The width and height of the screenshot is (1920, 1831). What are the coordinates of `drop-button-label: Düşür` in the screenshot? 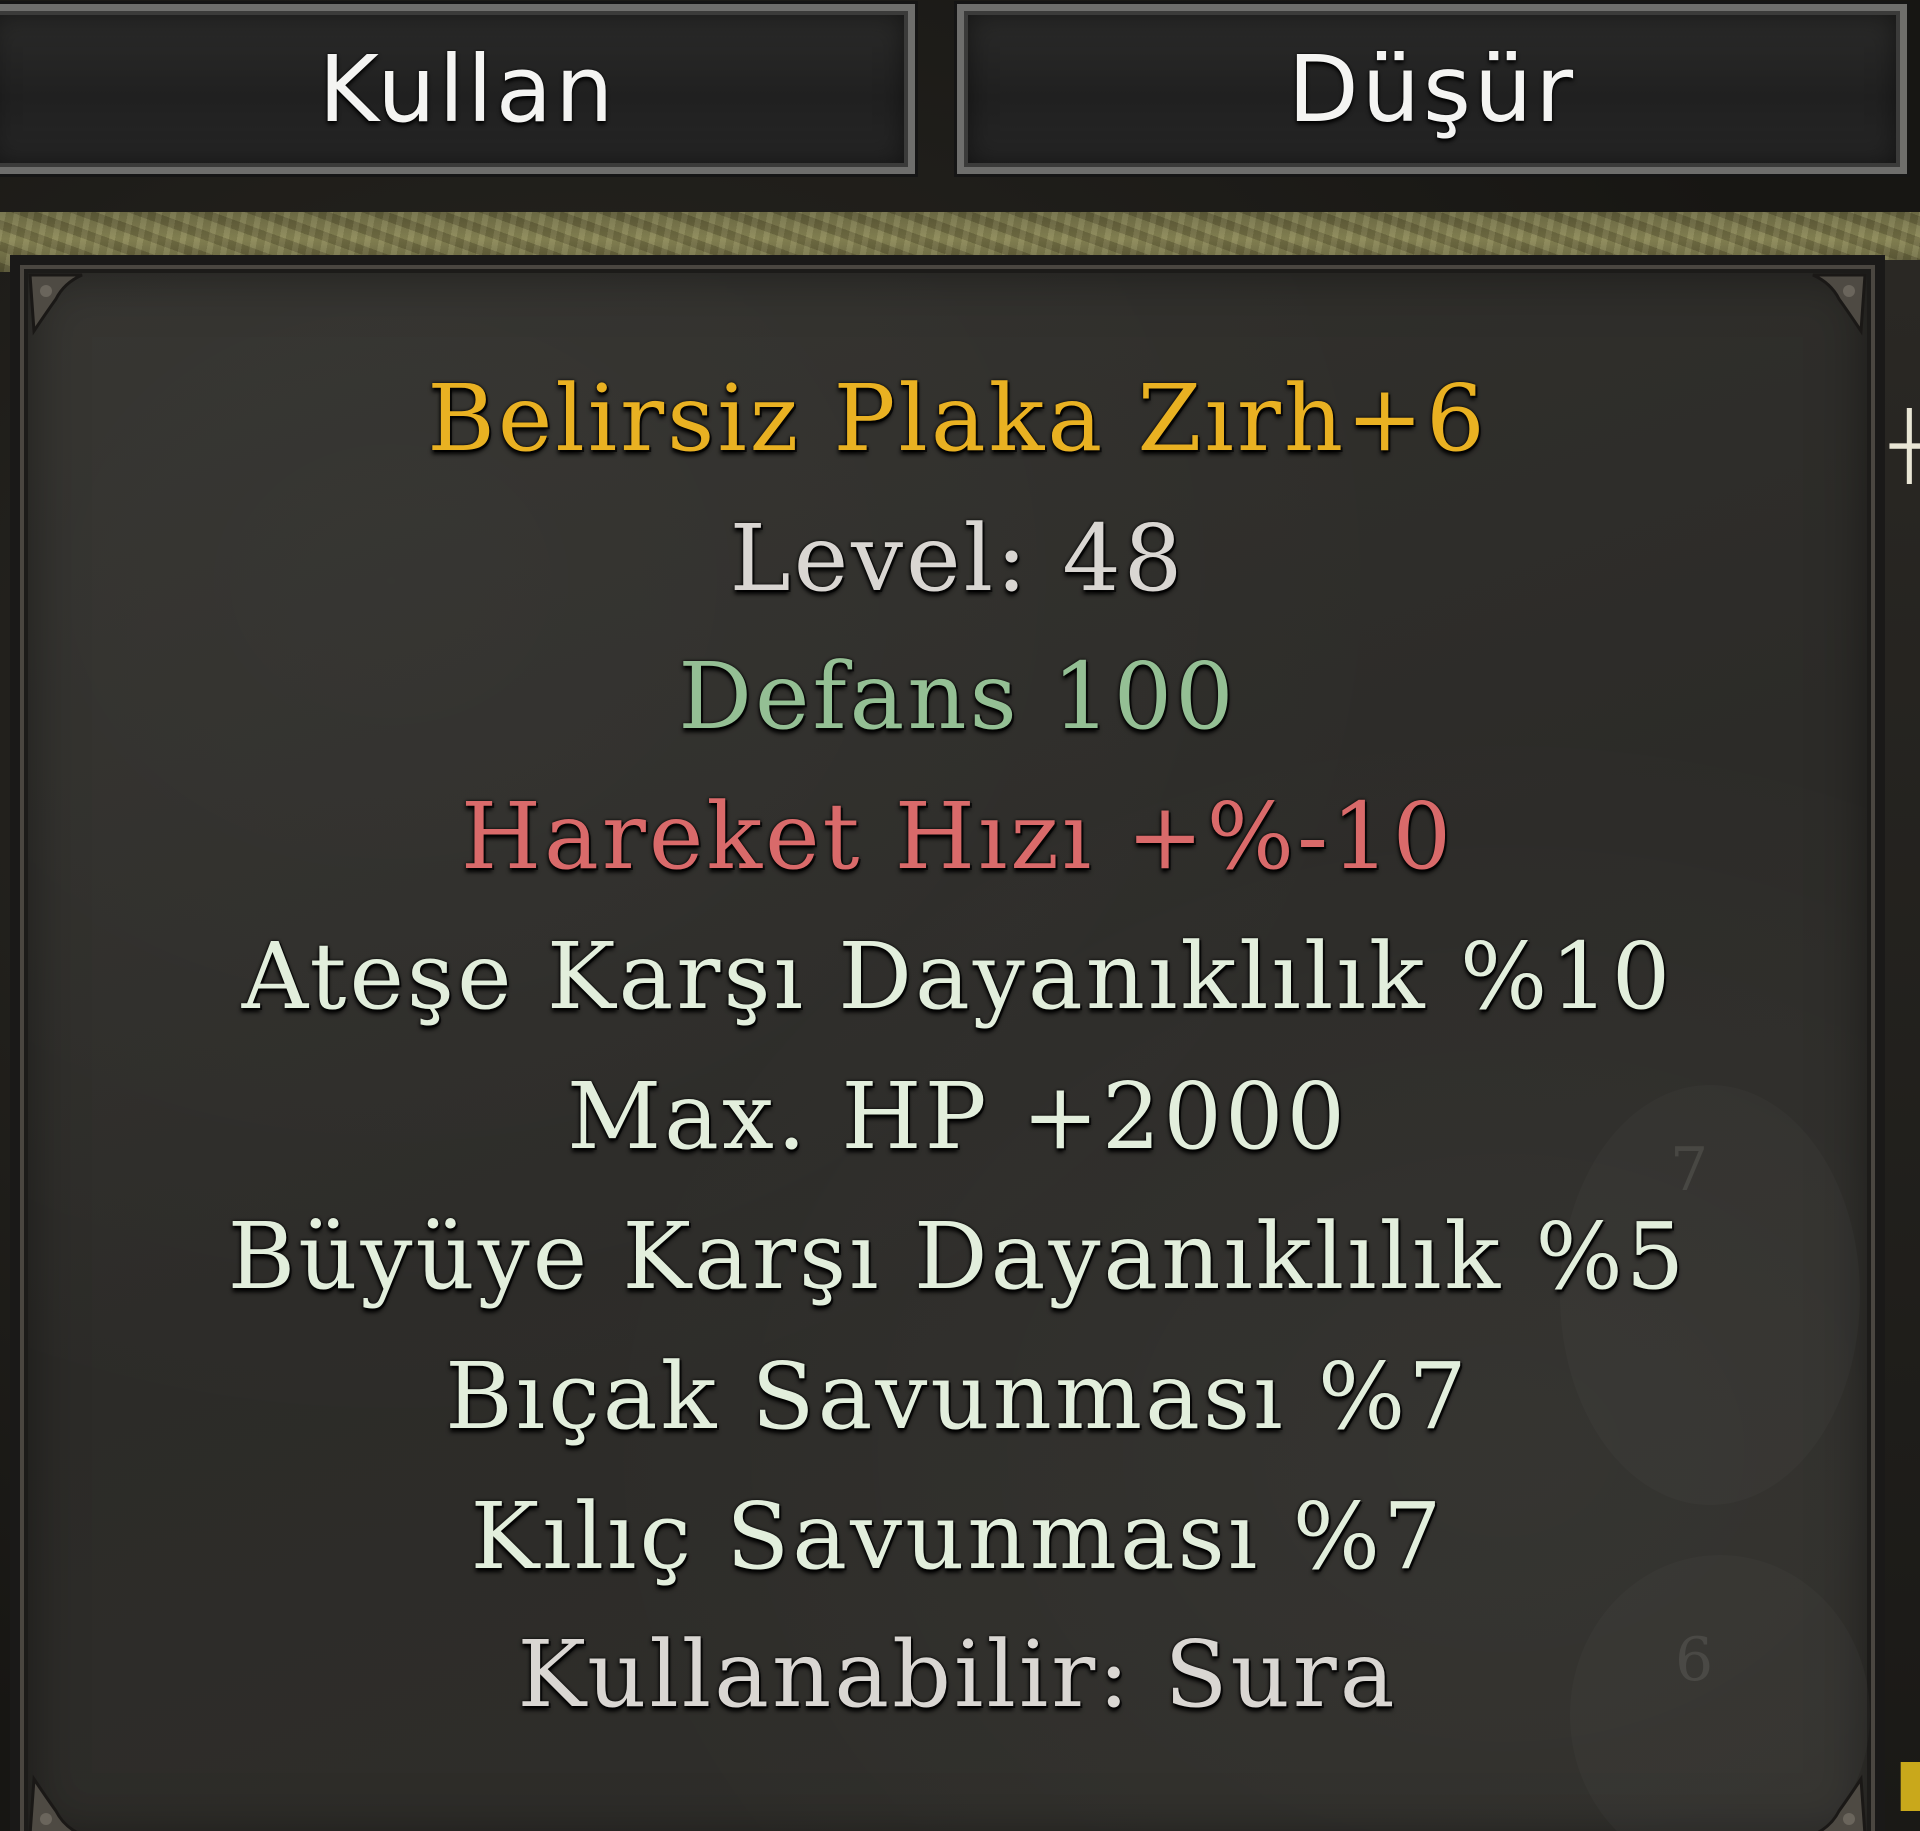 It's located at (1432, 89).